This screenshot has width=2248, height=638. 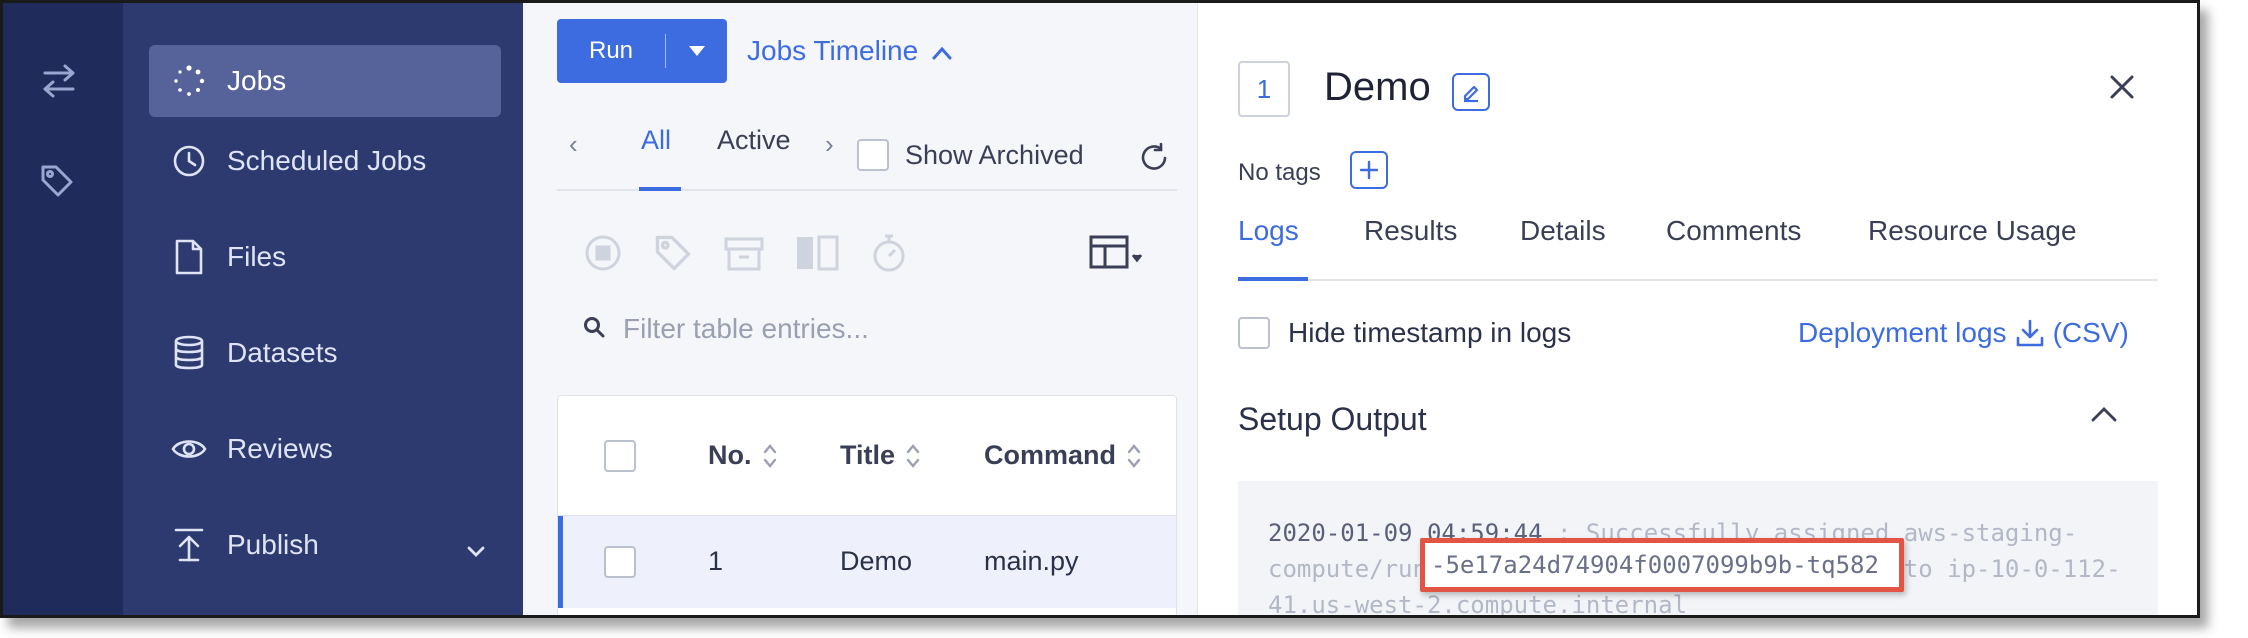 I want to click on add-tag-button, so click(x=1369, y=170).